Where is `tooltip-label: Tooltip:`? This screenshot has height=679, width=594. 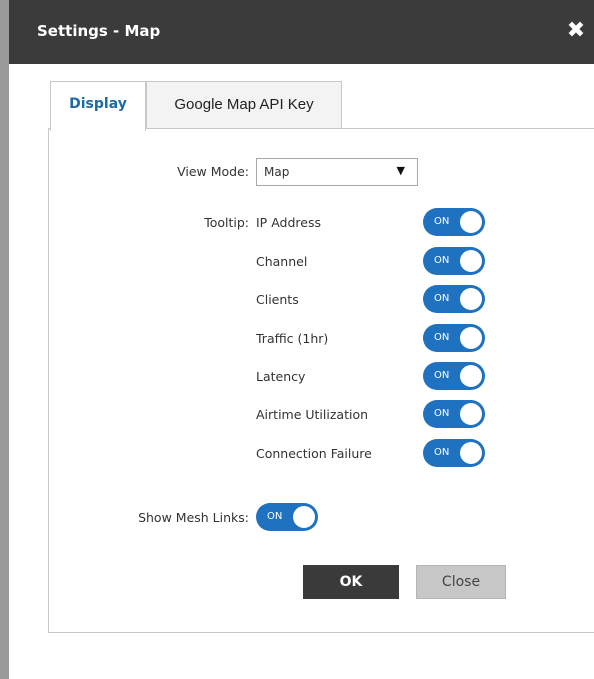
tooltip-label: Tooltip: is located at coordinates (226, 222).